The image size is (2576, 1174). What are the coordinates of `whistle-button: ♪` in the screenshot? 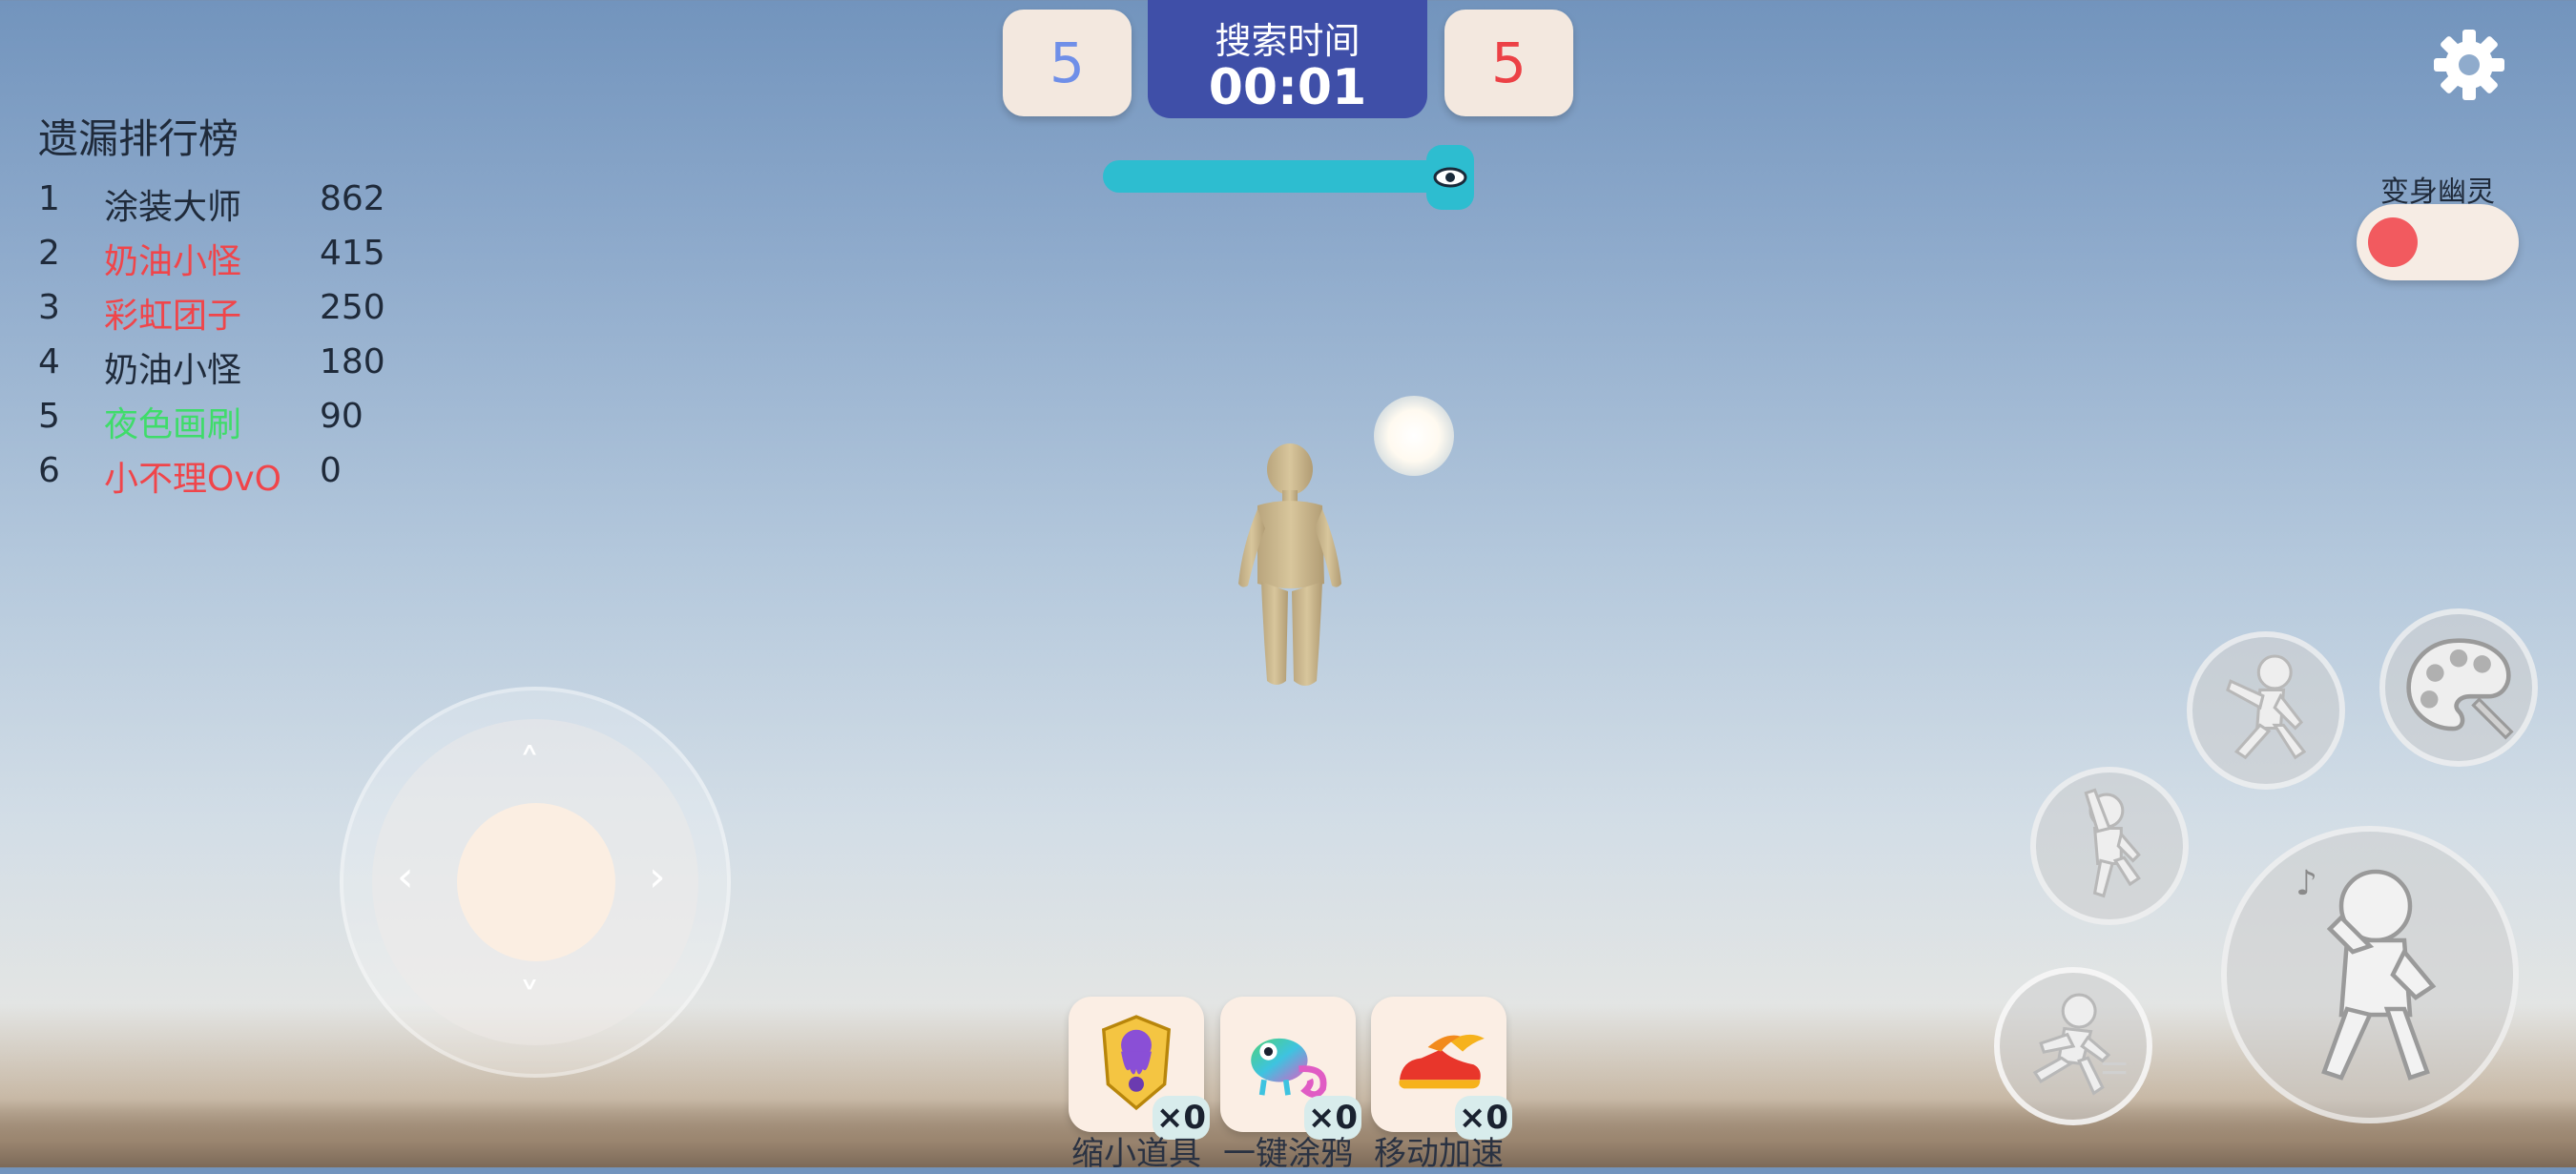 It's located at (2370, 974).